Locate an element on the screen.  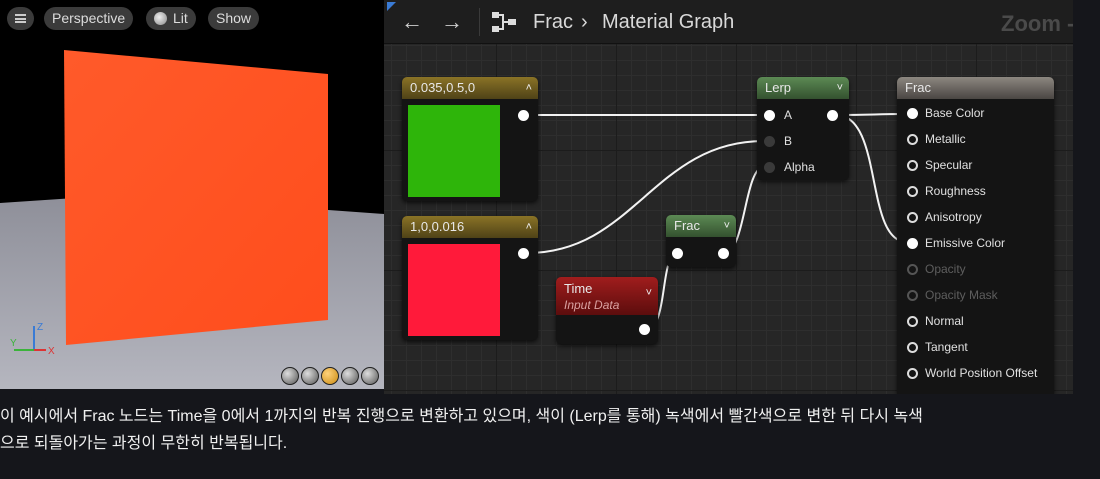
pin-label-anisotropy: Anisotropy is located at coordinates (953, 217).